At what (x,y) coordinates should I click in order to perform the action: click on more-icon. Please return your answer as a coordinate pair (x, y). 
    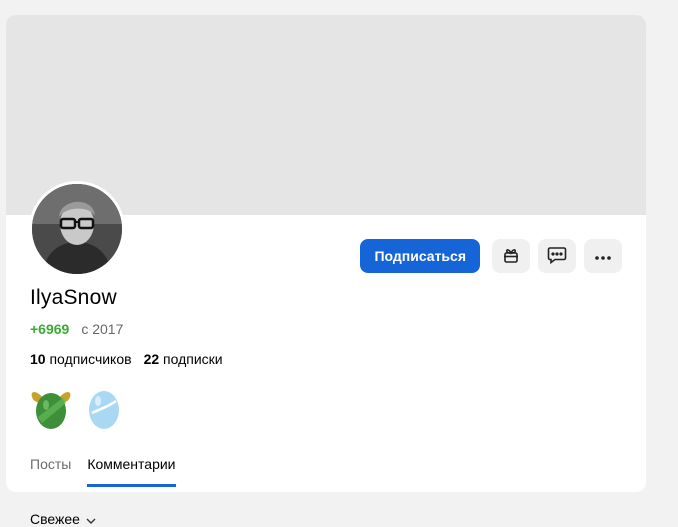
    Looking at the image, I should click on (603, 256).